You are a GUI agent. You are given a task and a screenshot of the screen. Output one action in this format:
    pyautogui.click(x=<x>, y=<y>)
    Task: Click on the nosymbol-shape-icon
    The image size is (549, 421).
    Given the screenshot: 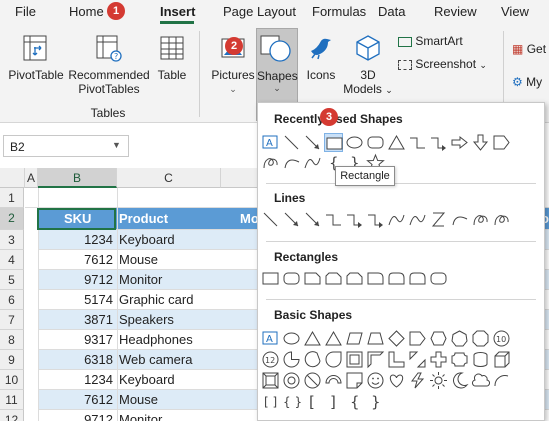 What is the action you would take?
    pyautogui.click(x=312, y=380)
    